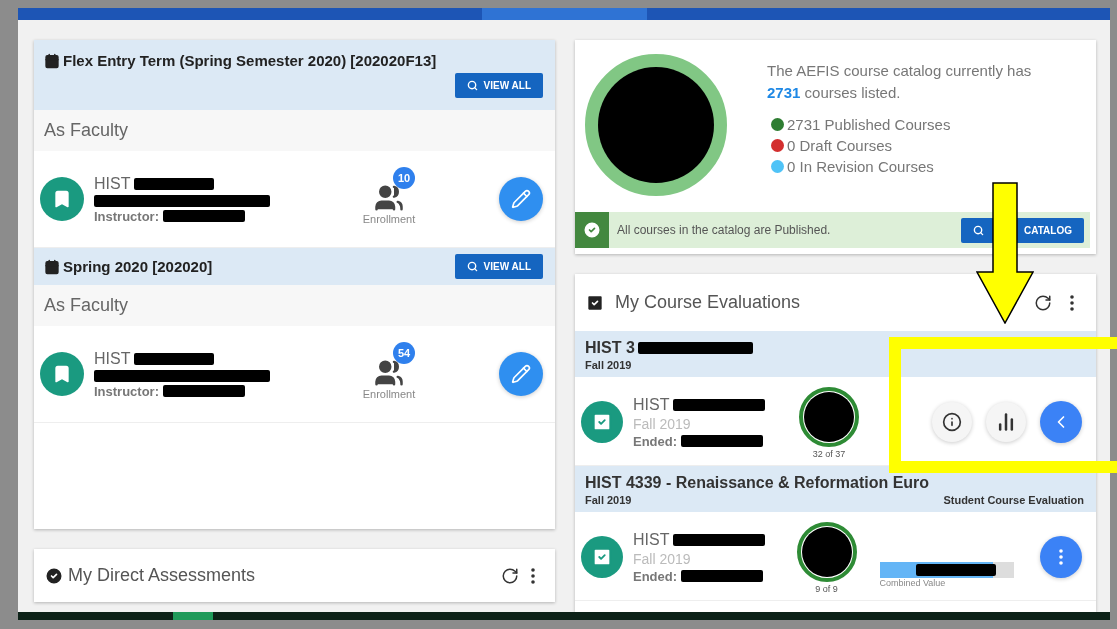 The image size is (1117, 629). I want to click on collapse-button, so click(1061, 422).